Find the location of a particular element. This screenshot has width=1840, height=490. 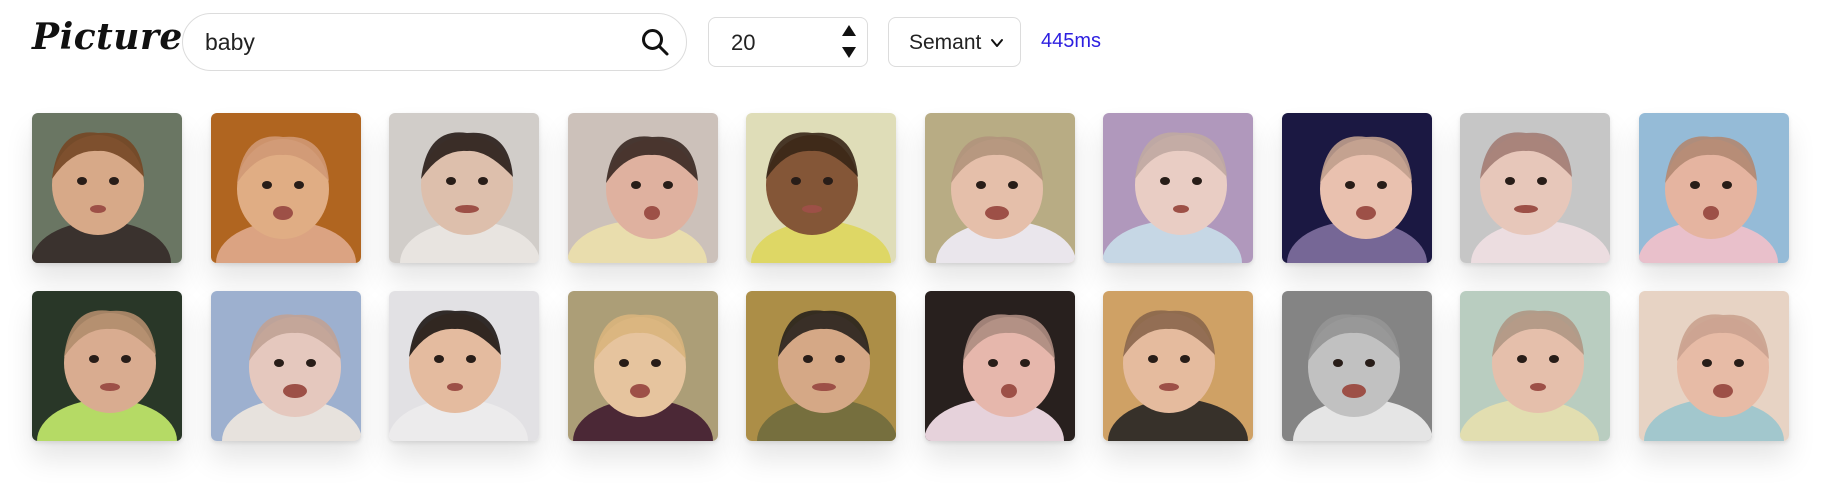

search-icon is located at coordinates (655, 42).